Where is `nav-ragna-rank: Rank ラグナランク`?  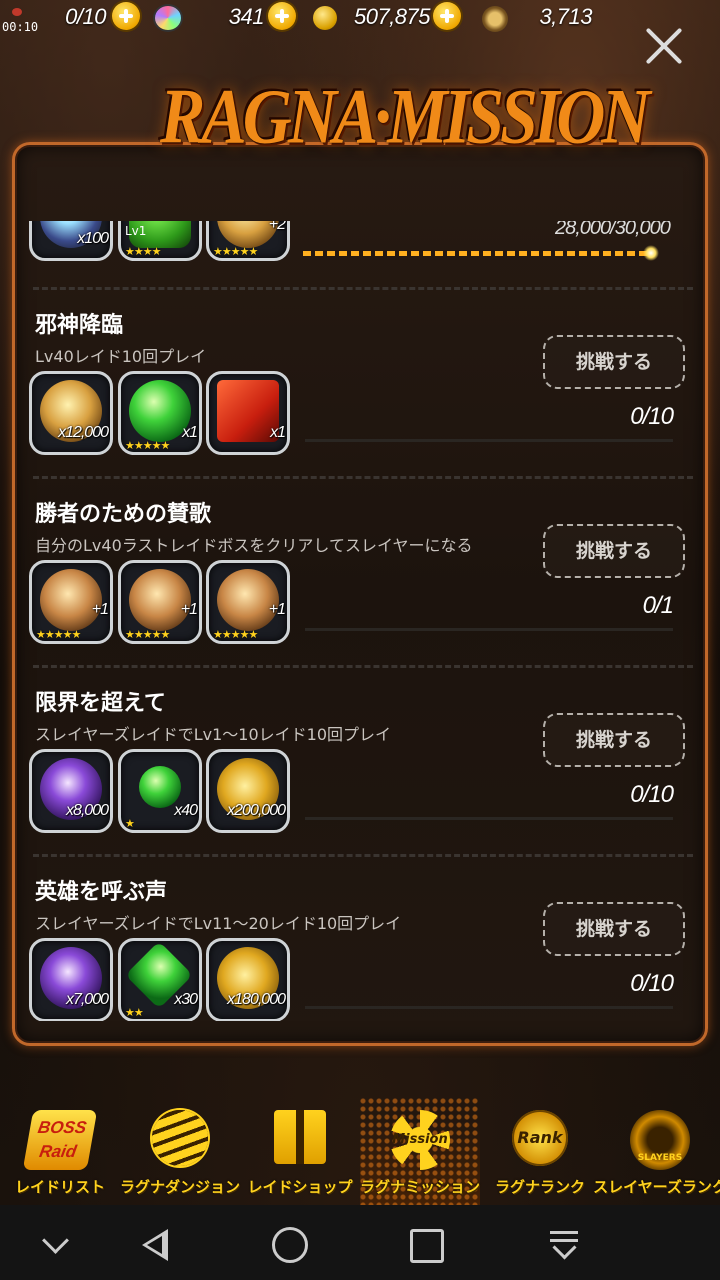 nav-ragna-rank: Rank ラグナランク is located at coordinates (540, 1151).